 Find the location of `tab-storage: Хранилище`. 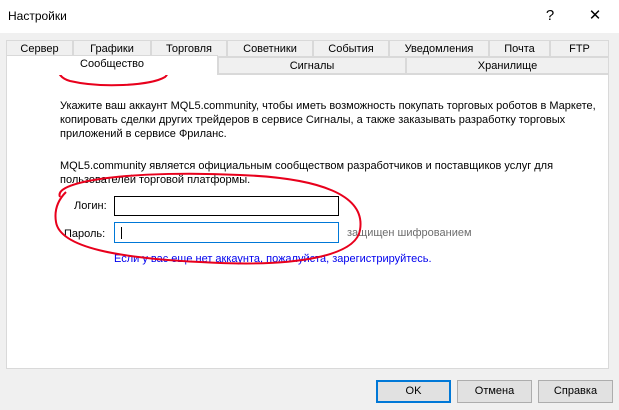

tab-storage: Хранилище is located at coordinates (507, 65).